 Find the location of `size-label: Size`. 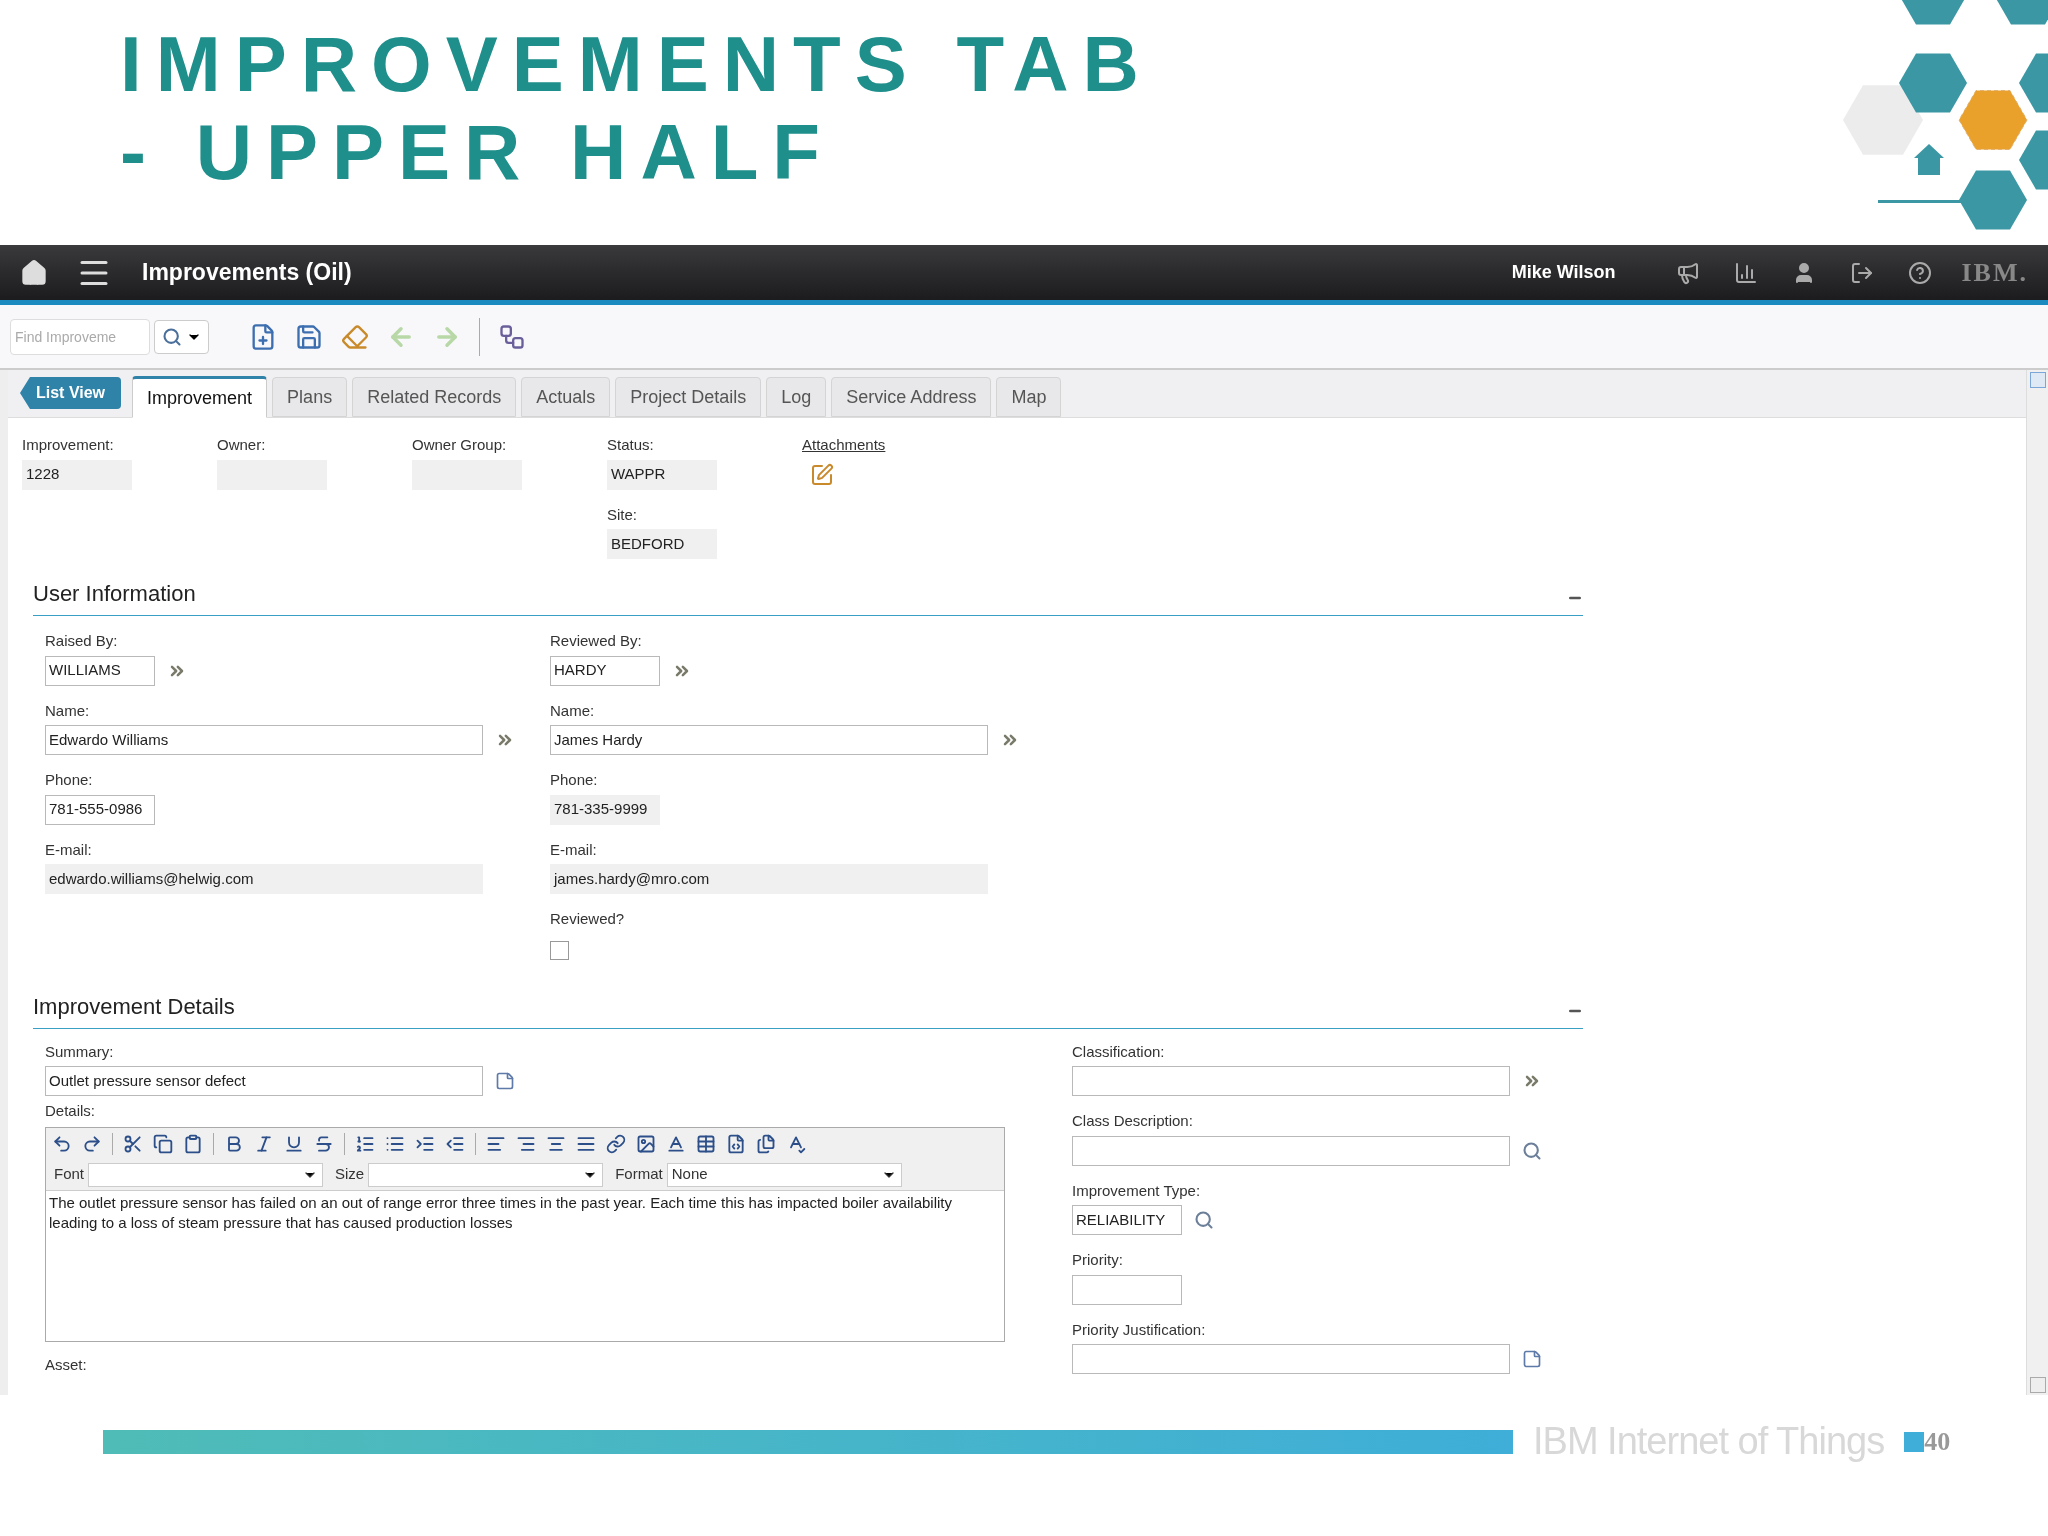

size-label: Size is located at coordinates (350, 1174).